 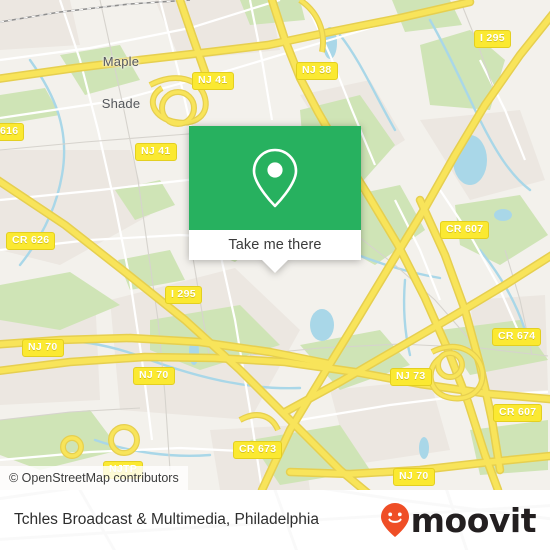 I want to click on moovit-wordmark: moovit, so click(x=473, y=520).